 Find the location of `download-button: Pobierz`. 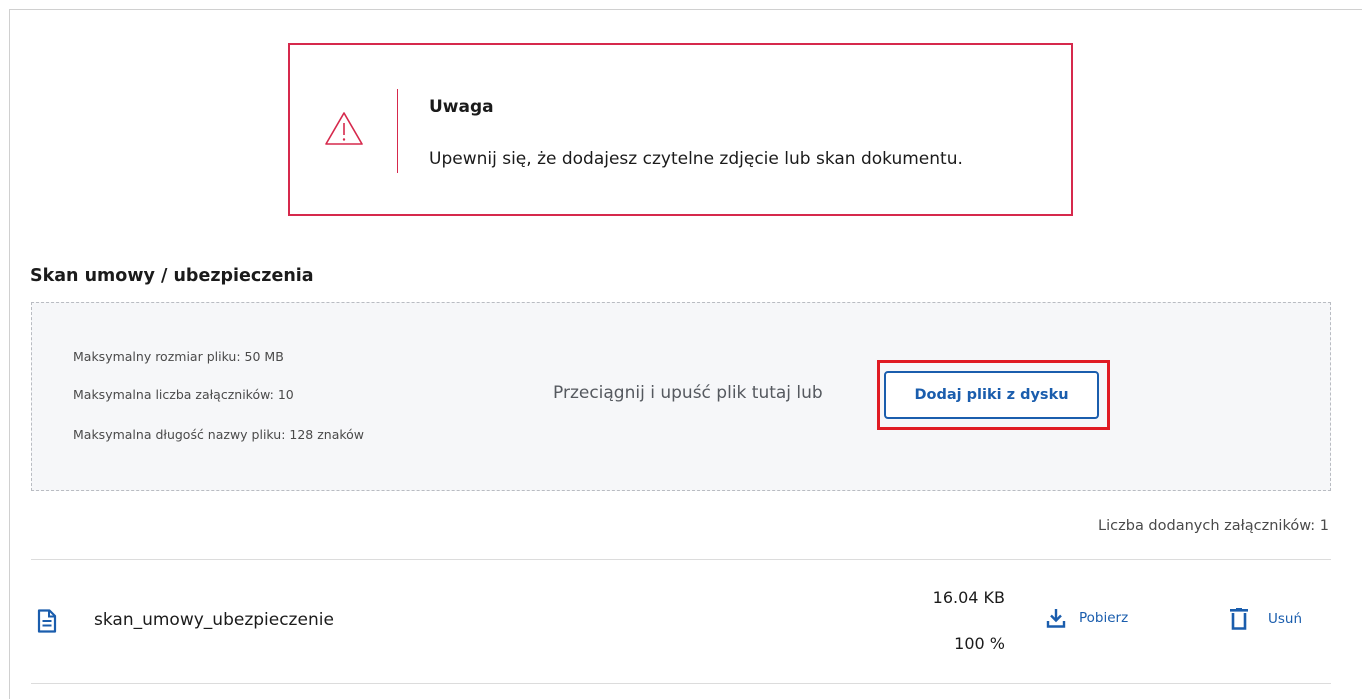

download-button: Pobierz is located at coordinates (1087, 618).